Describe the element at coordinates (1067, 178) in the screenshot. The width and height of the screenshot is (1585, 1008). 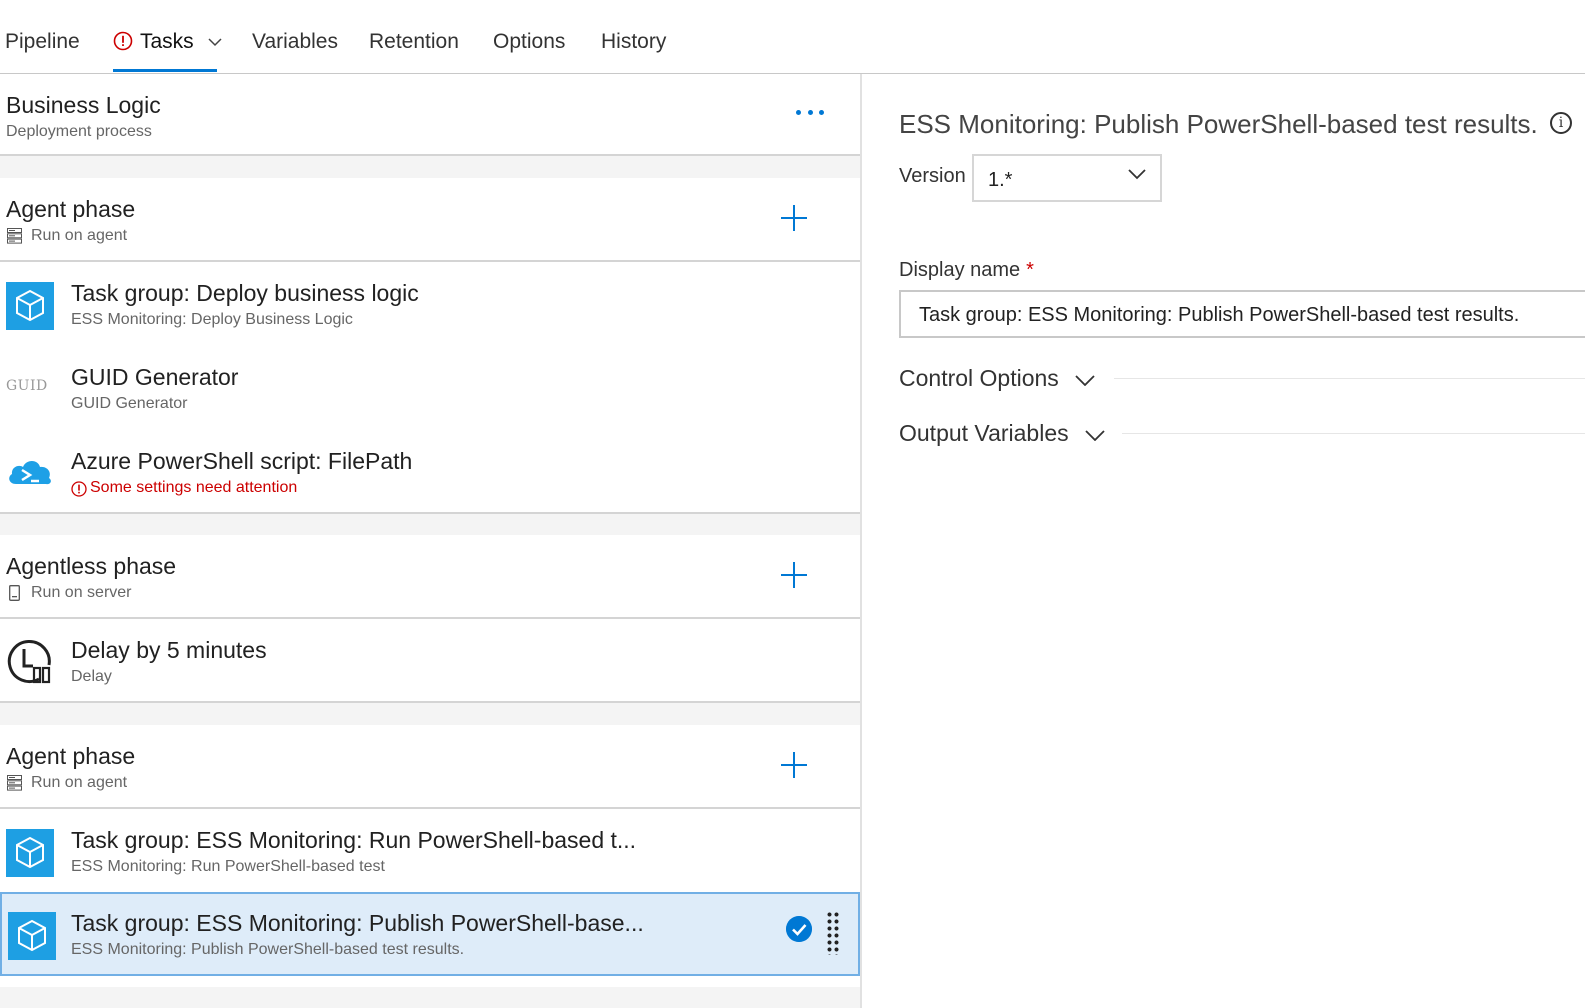
I see `version-select: 1.*` at that location.